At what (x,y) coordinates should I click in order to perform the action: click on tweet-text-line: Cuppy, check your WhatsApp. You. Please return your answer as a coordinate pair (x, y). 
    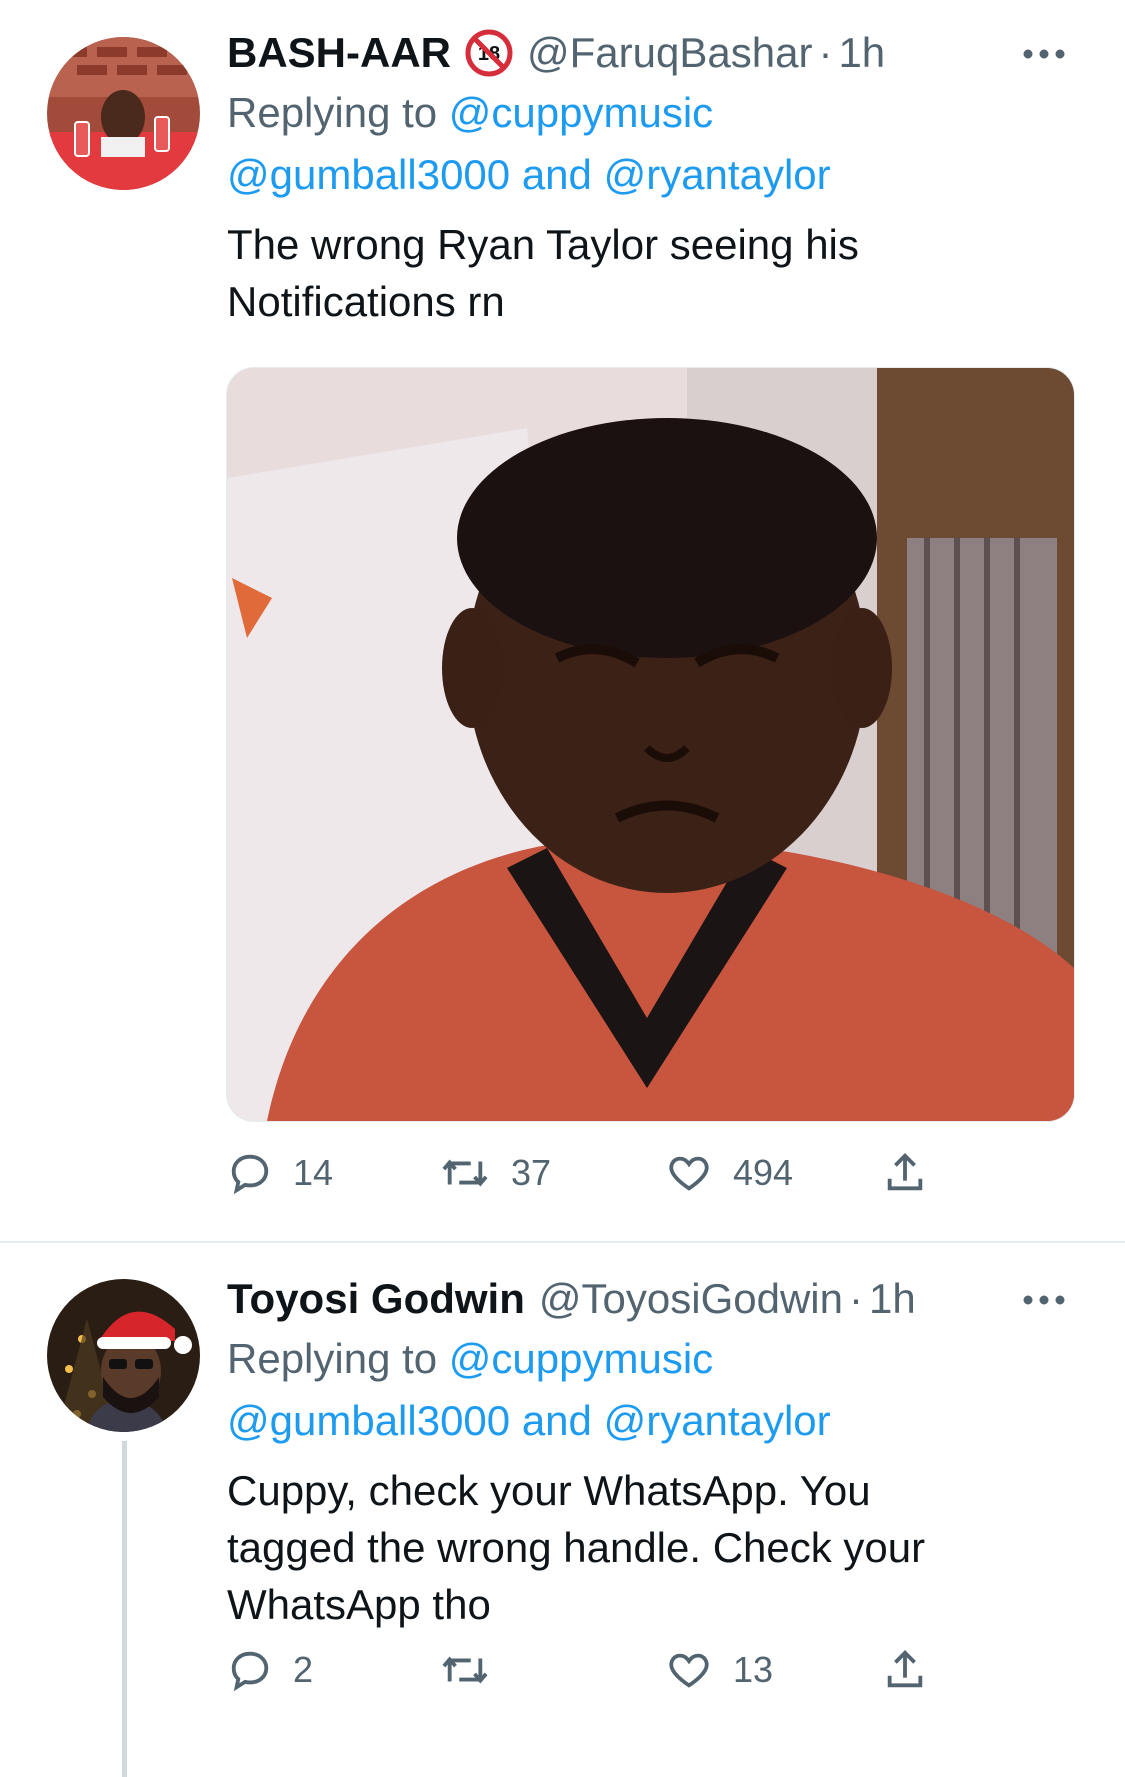
    Looking at the image, I should click on (549, 1490).